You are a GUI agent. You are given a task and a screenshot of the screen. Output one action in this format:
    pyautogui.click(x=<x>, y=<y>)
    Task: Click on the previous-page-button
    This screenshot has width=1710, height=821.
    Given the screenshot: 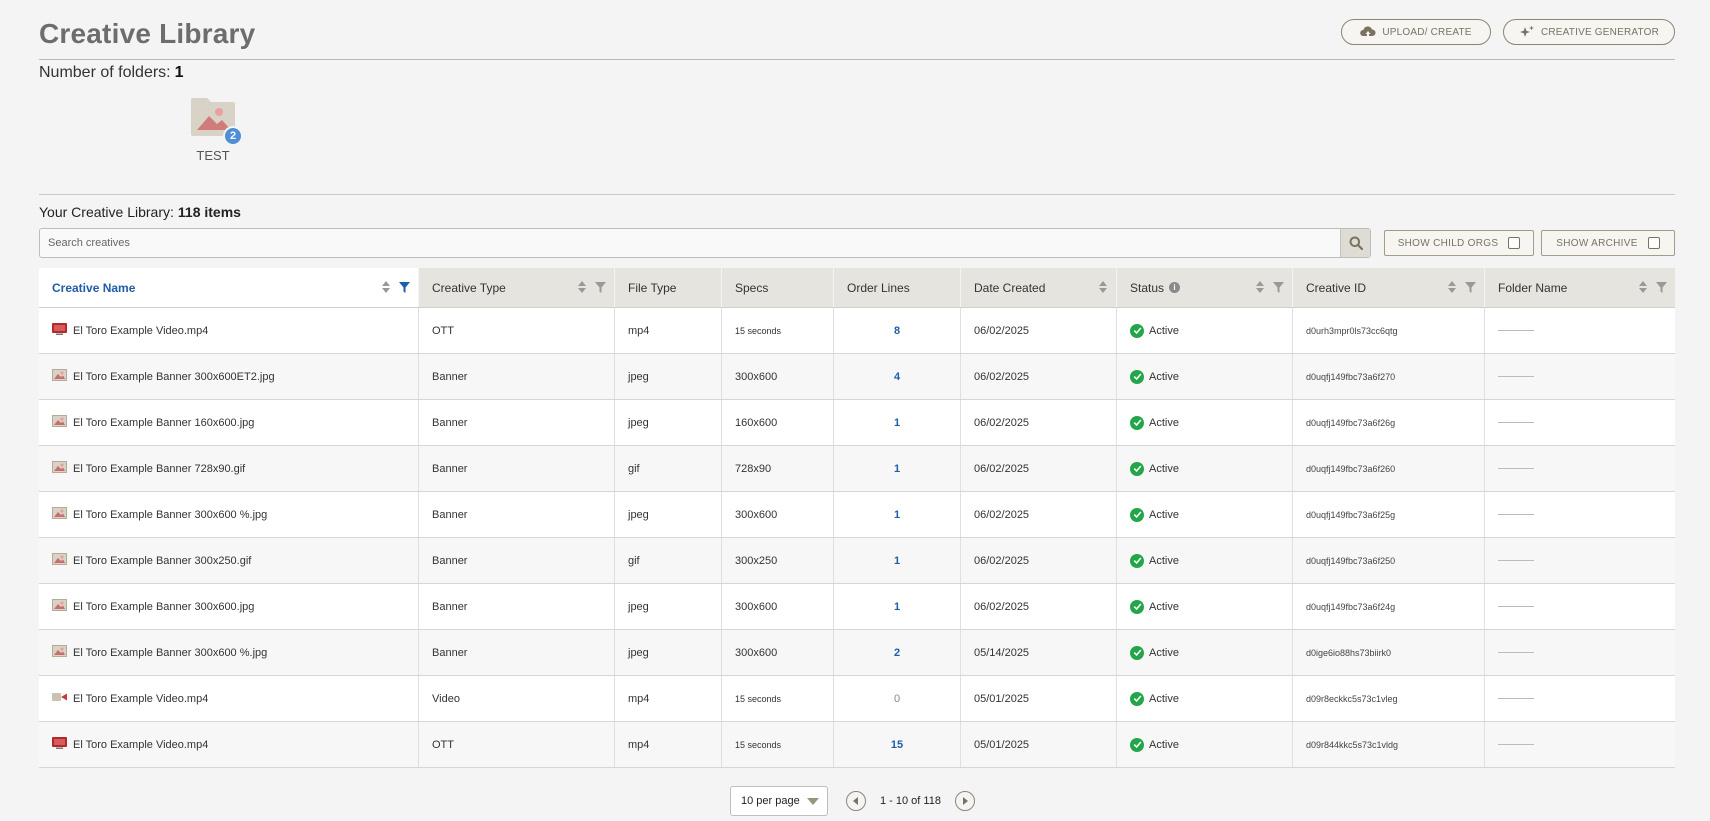 What is the action you would take?
    pyautogui.click(x=856, y=801)
    